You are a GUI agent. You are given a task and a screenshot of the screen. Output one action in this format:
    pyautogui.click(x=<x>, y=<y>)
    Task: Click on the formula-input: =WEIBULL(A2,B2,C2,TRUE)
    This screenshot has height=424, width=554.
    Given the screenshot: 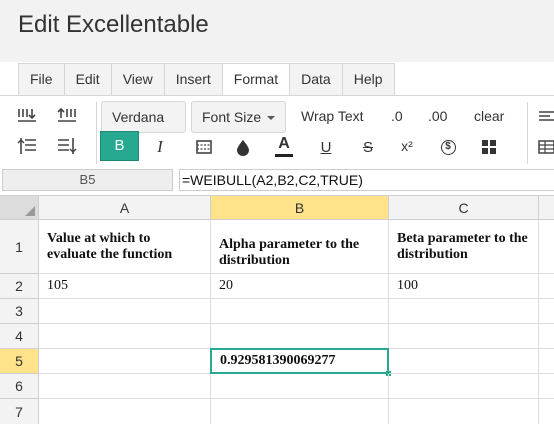 What is the action you would take?
    pyautogui.click(x=366, y=180)
    